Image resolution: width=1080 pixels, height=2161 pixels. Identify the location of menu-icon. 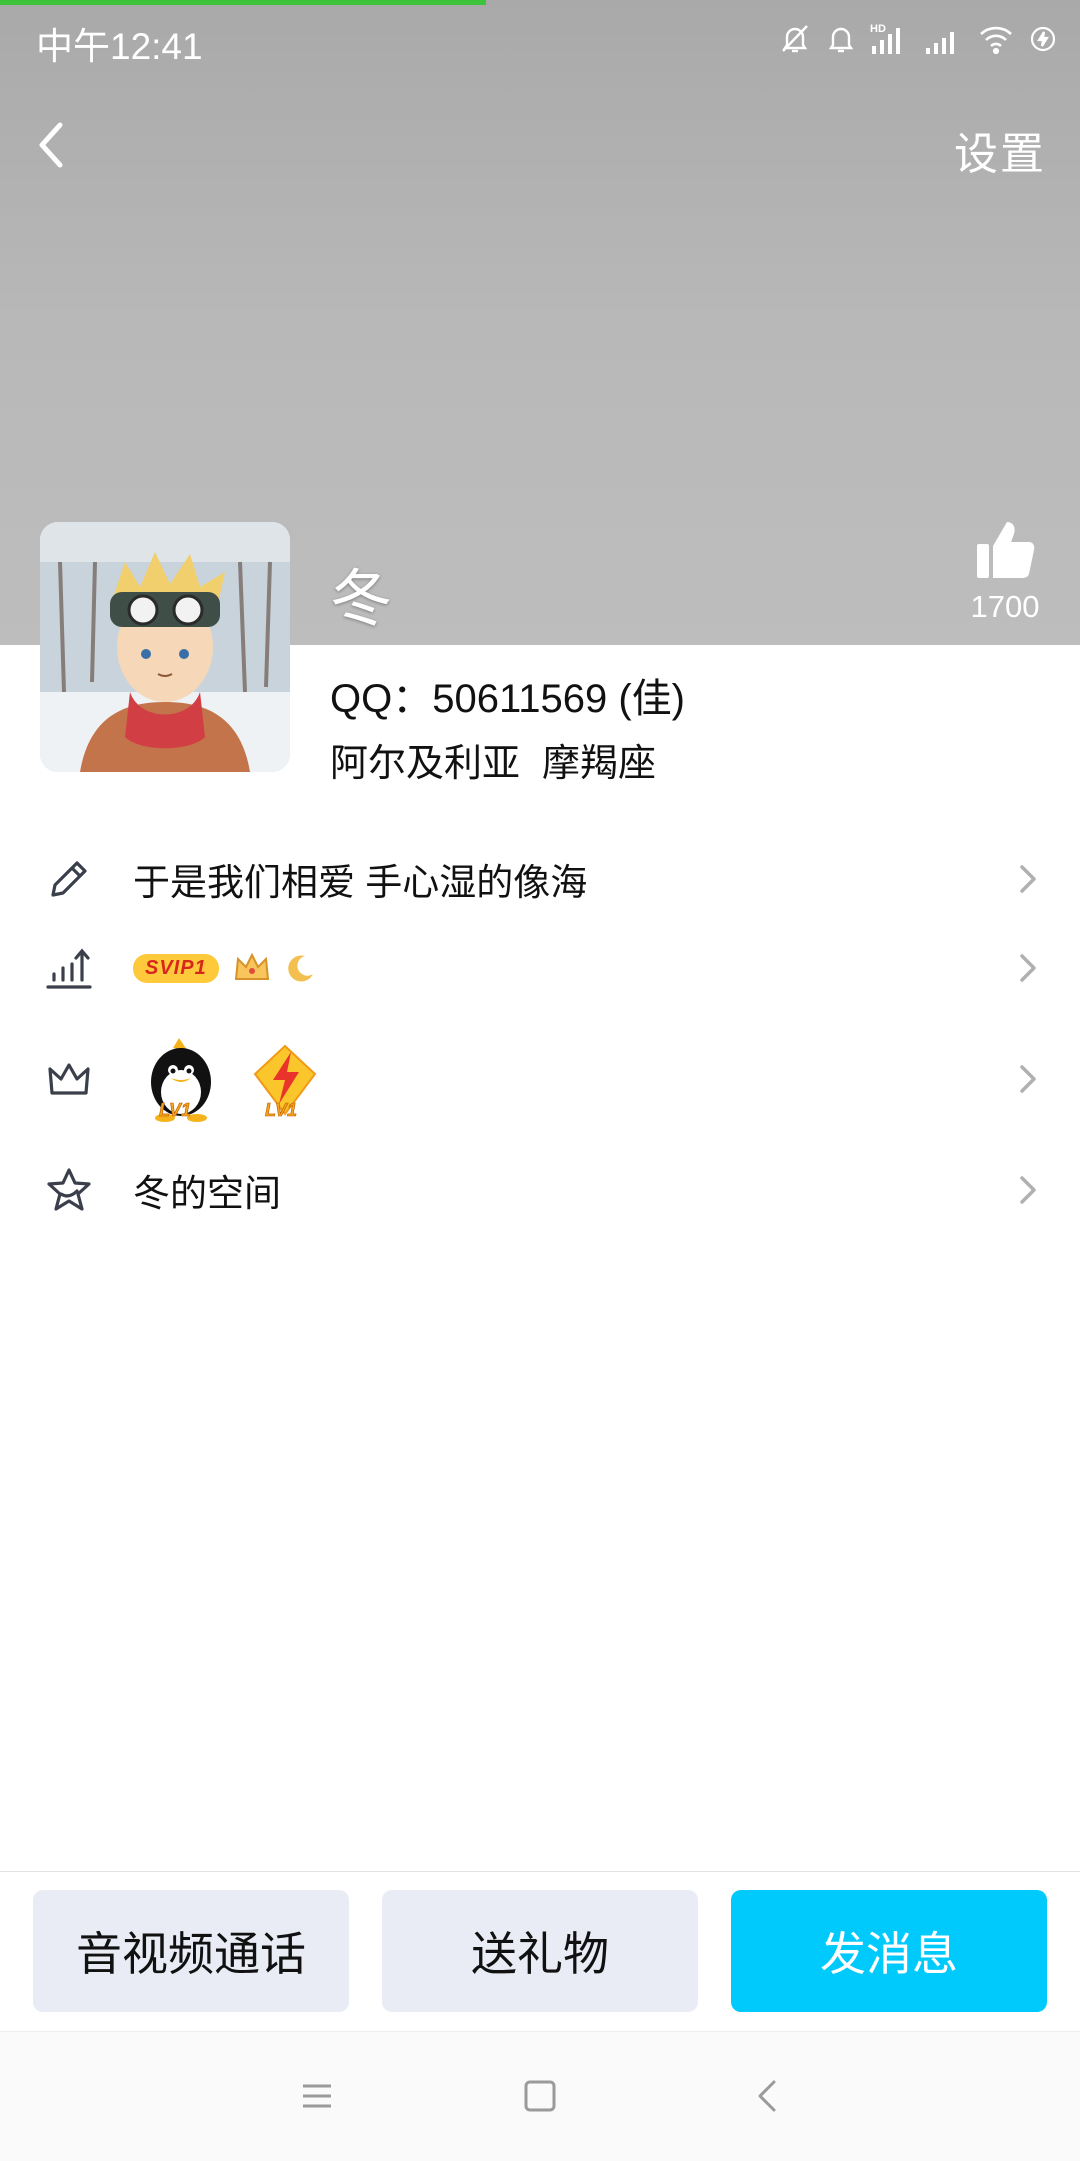
(317, 2096).